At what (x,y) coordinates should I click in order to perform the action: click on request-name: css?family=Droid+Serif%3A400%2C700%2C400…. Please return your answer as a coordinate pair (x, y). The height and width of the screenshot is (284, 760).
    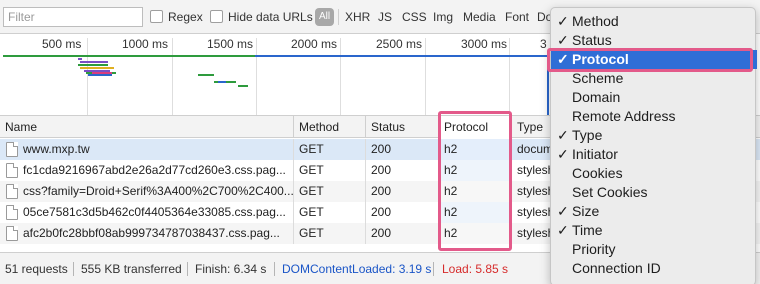
    Looking at the image, I should click on (156, 191).